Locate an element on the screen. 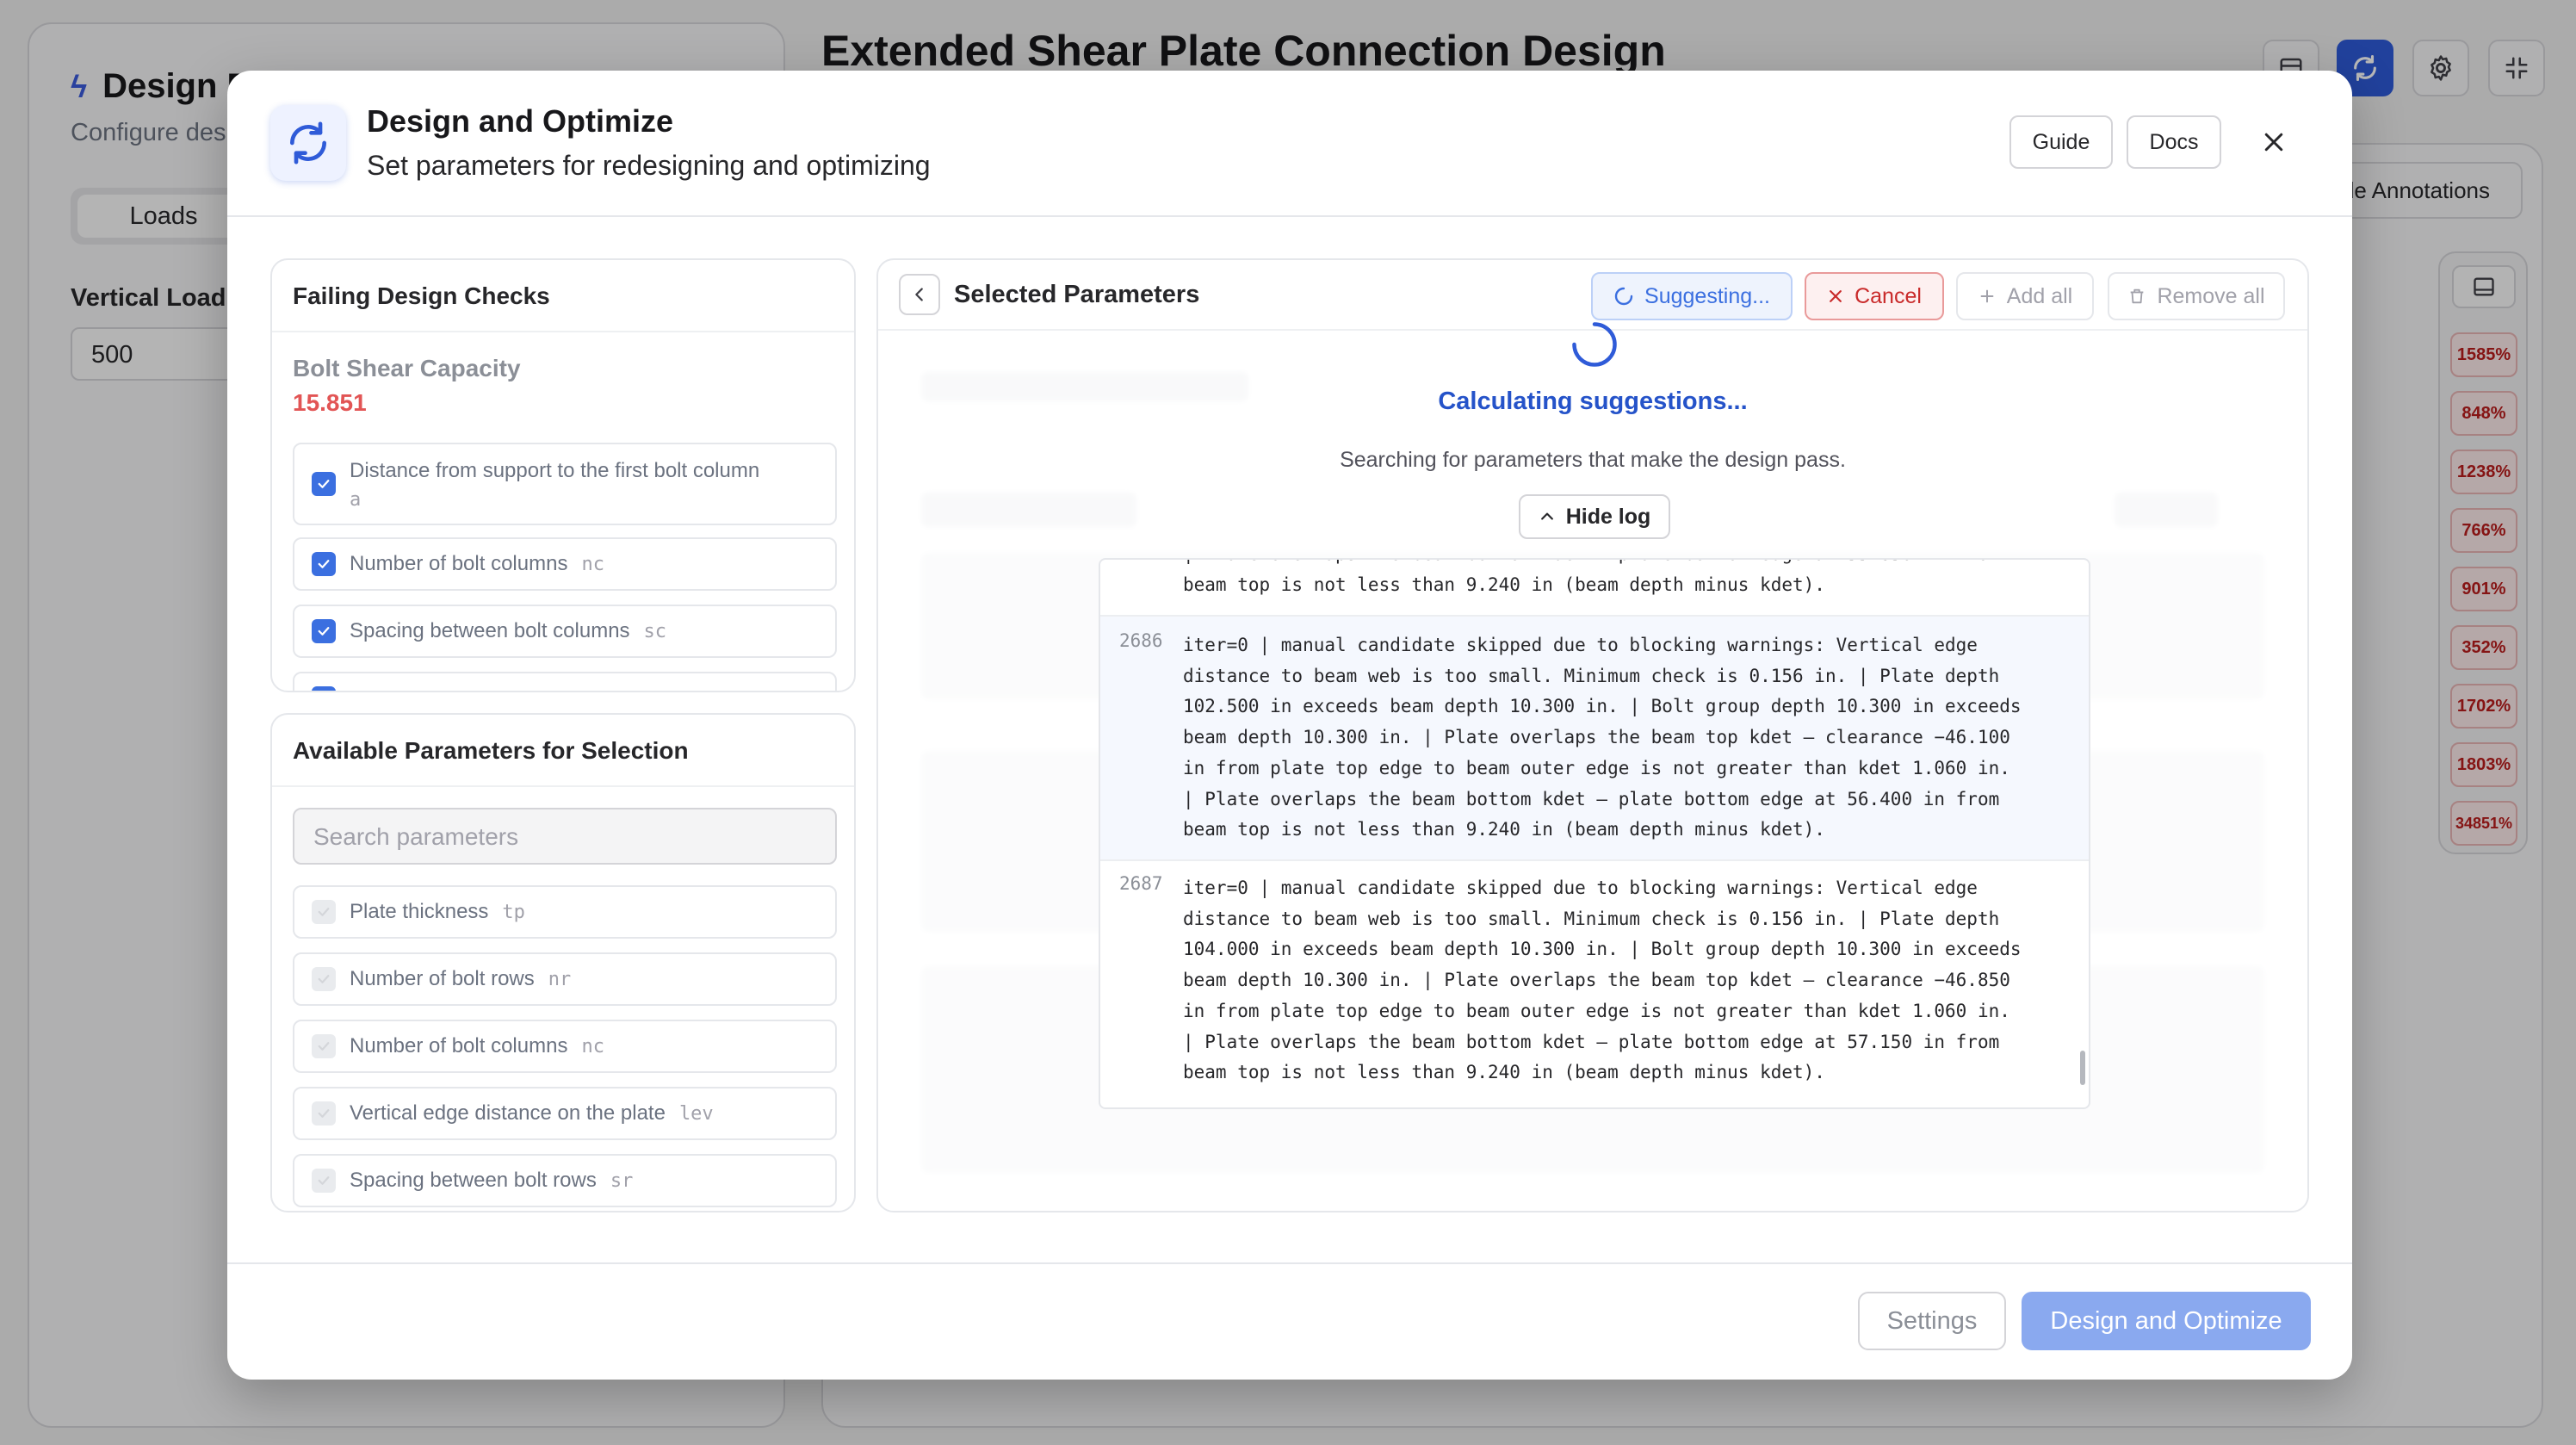 Image resolution: width=2576 pixels, height=1445 pixels. param-item-sr: Spacing between bolt rows sr is located at coordinates (565, 1180).